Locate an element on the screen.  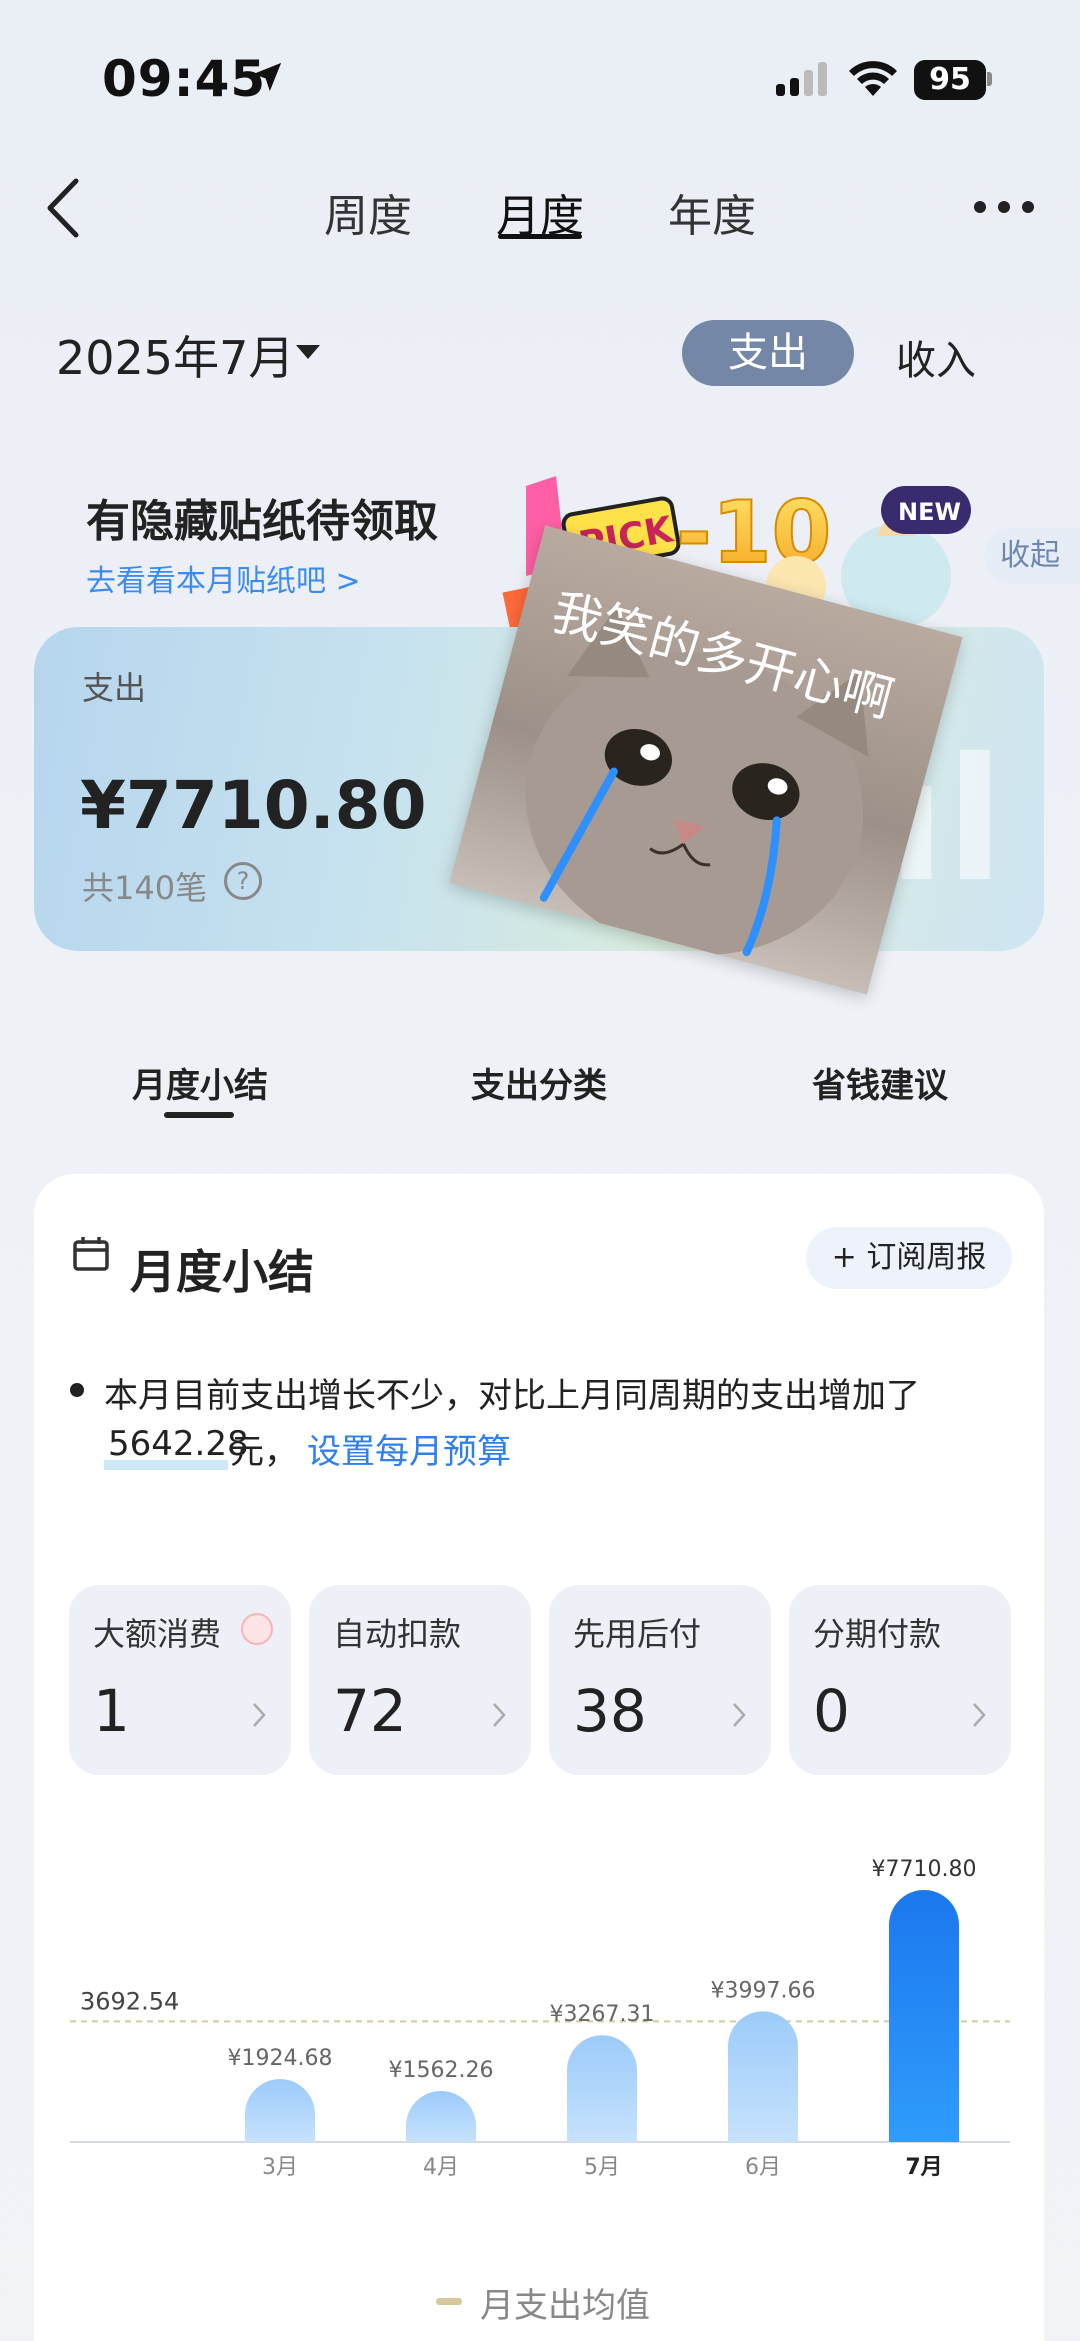
sticker-banner-title: 有隐藏贴纸待领取 is located at coordinates (262, 521).